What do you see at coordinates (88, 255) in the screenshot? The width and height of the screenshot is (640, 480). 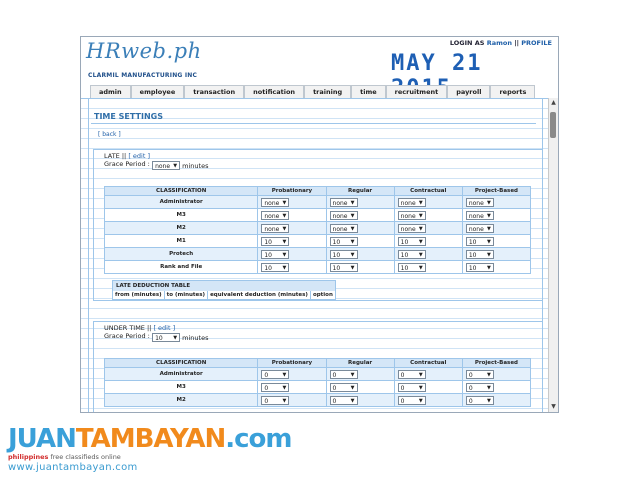 I see `content-left-rule` at bounding box center [88, 255].